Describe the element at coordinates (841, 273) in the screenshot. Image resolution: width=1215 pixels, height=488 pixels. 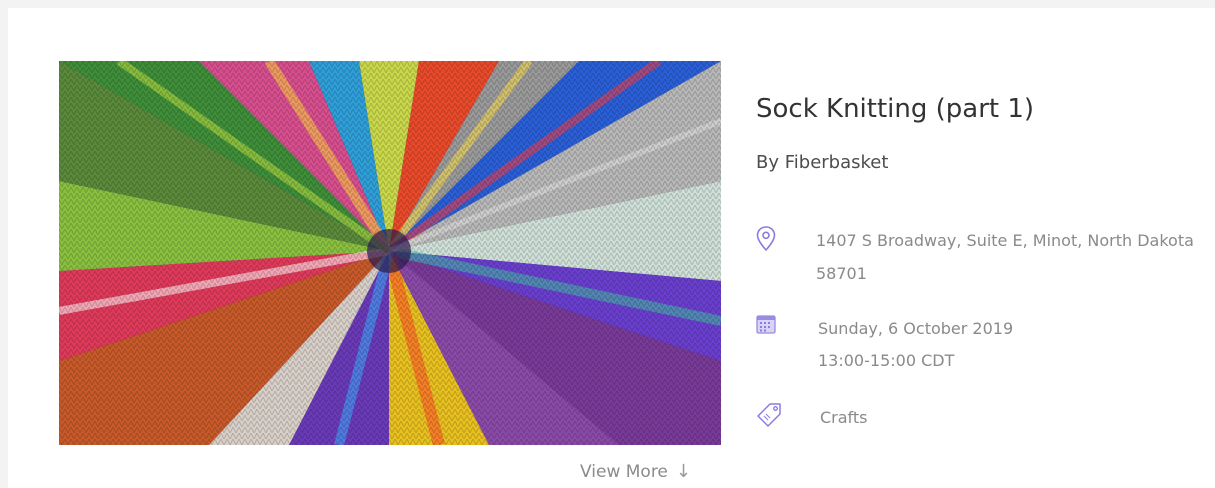
I see `address-line-2: 58701` at that location.